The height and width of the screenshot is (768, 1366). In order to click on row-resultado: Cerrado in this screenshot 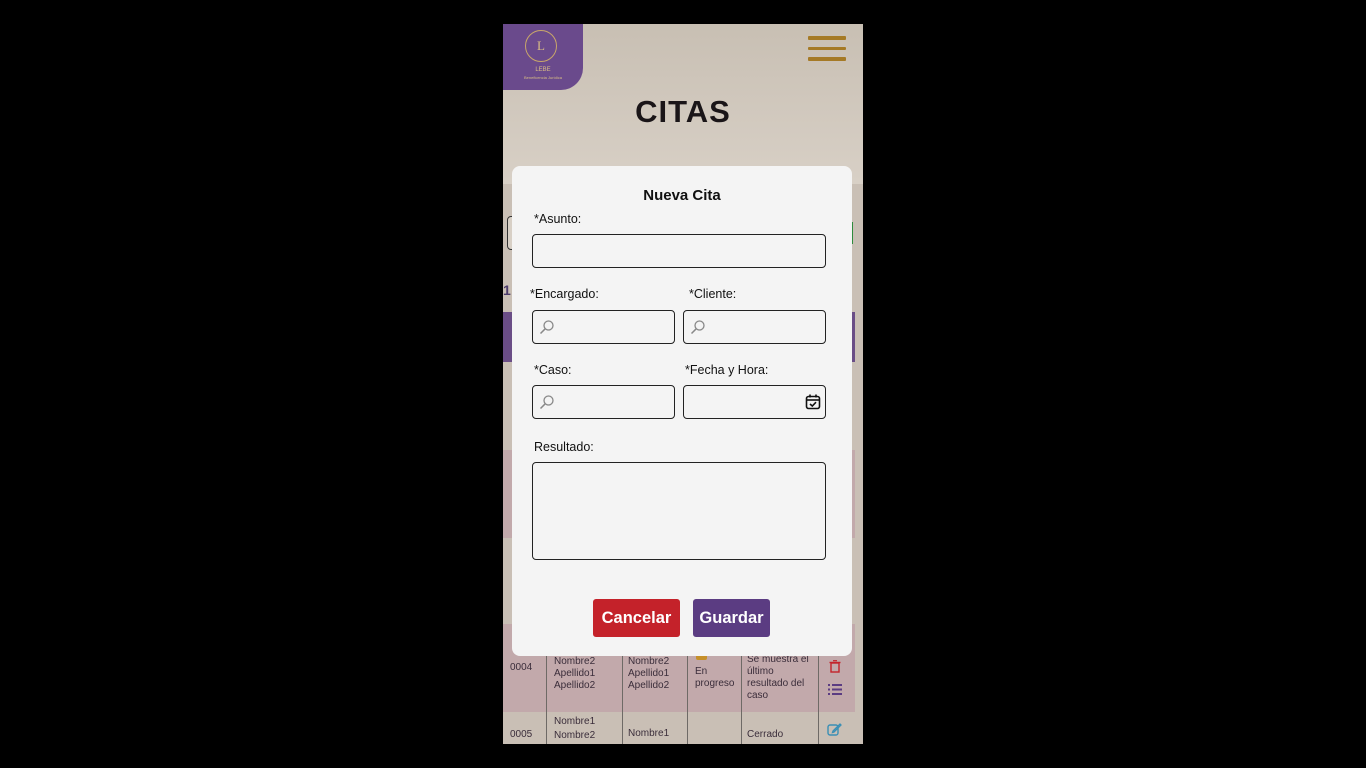, I will do `click(765, 734)`.